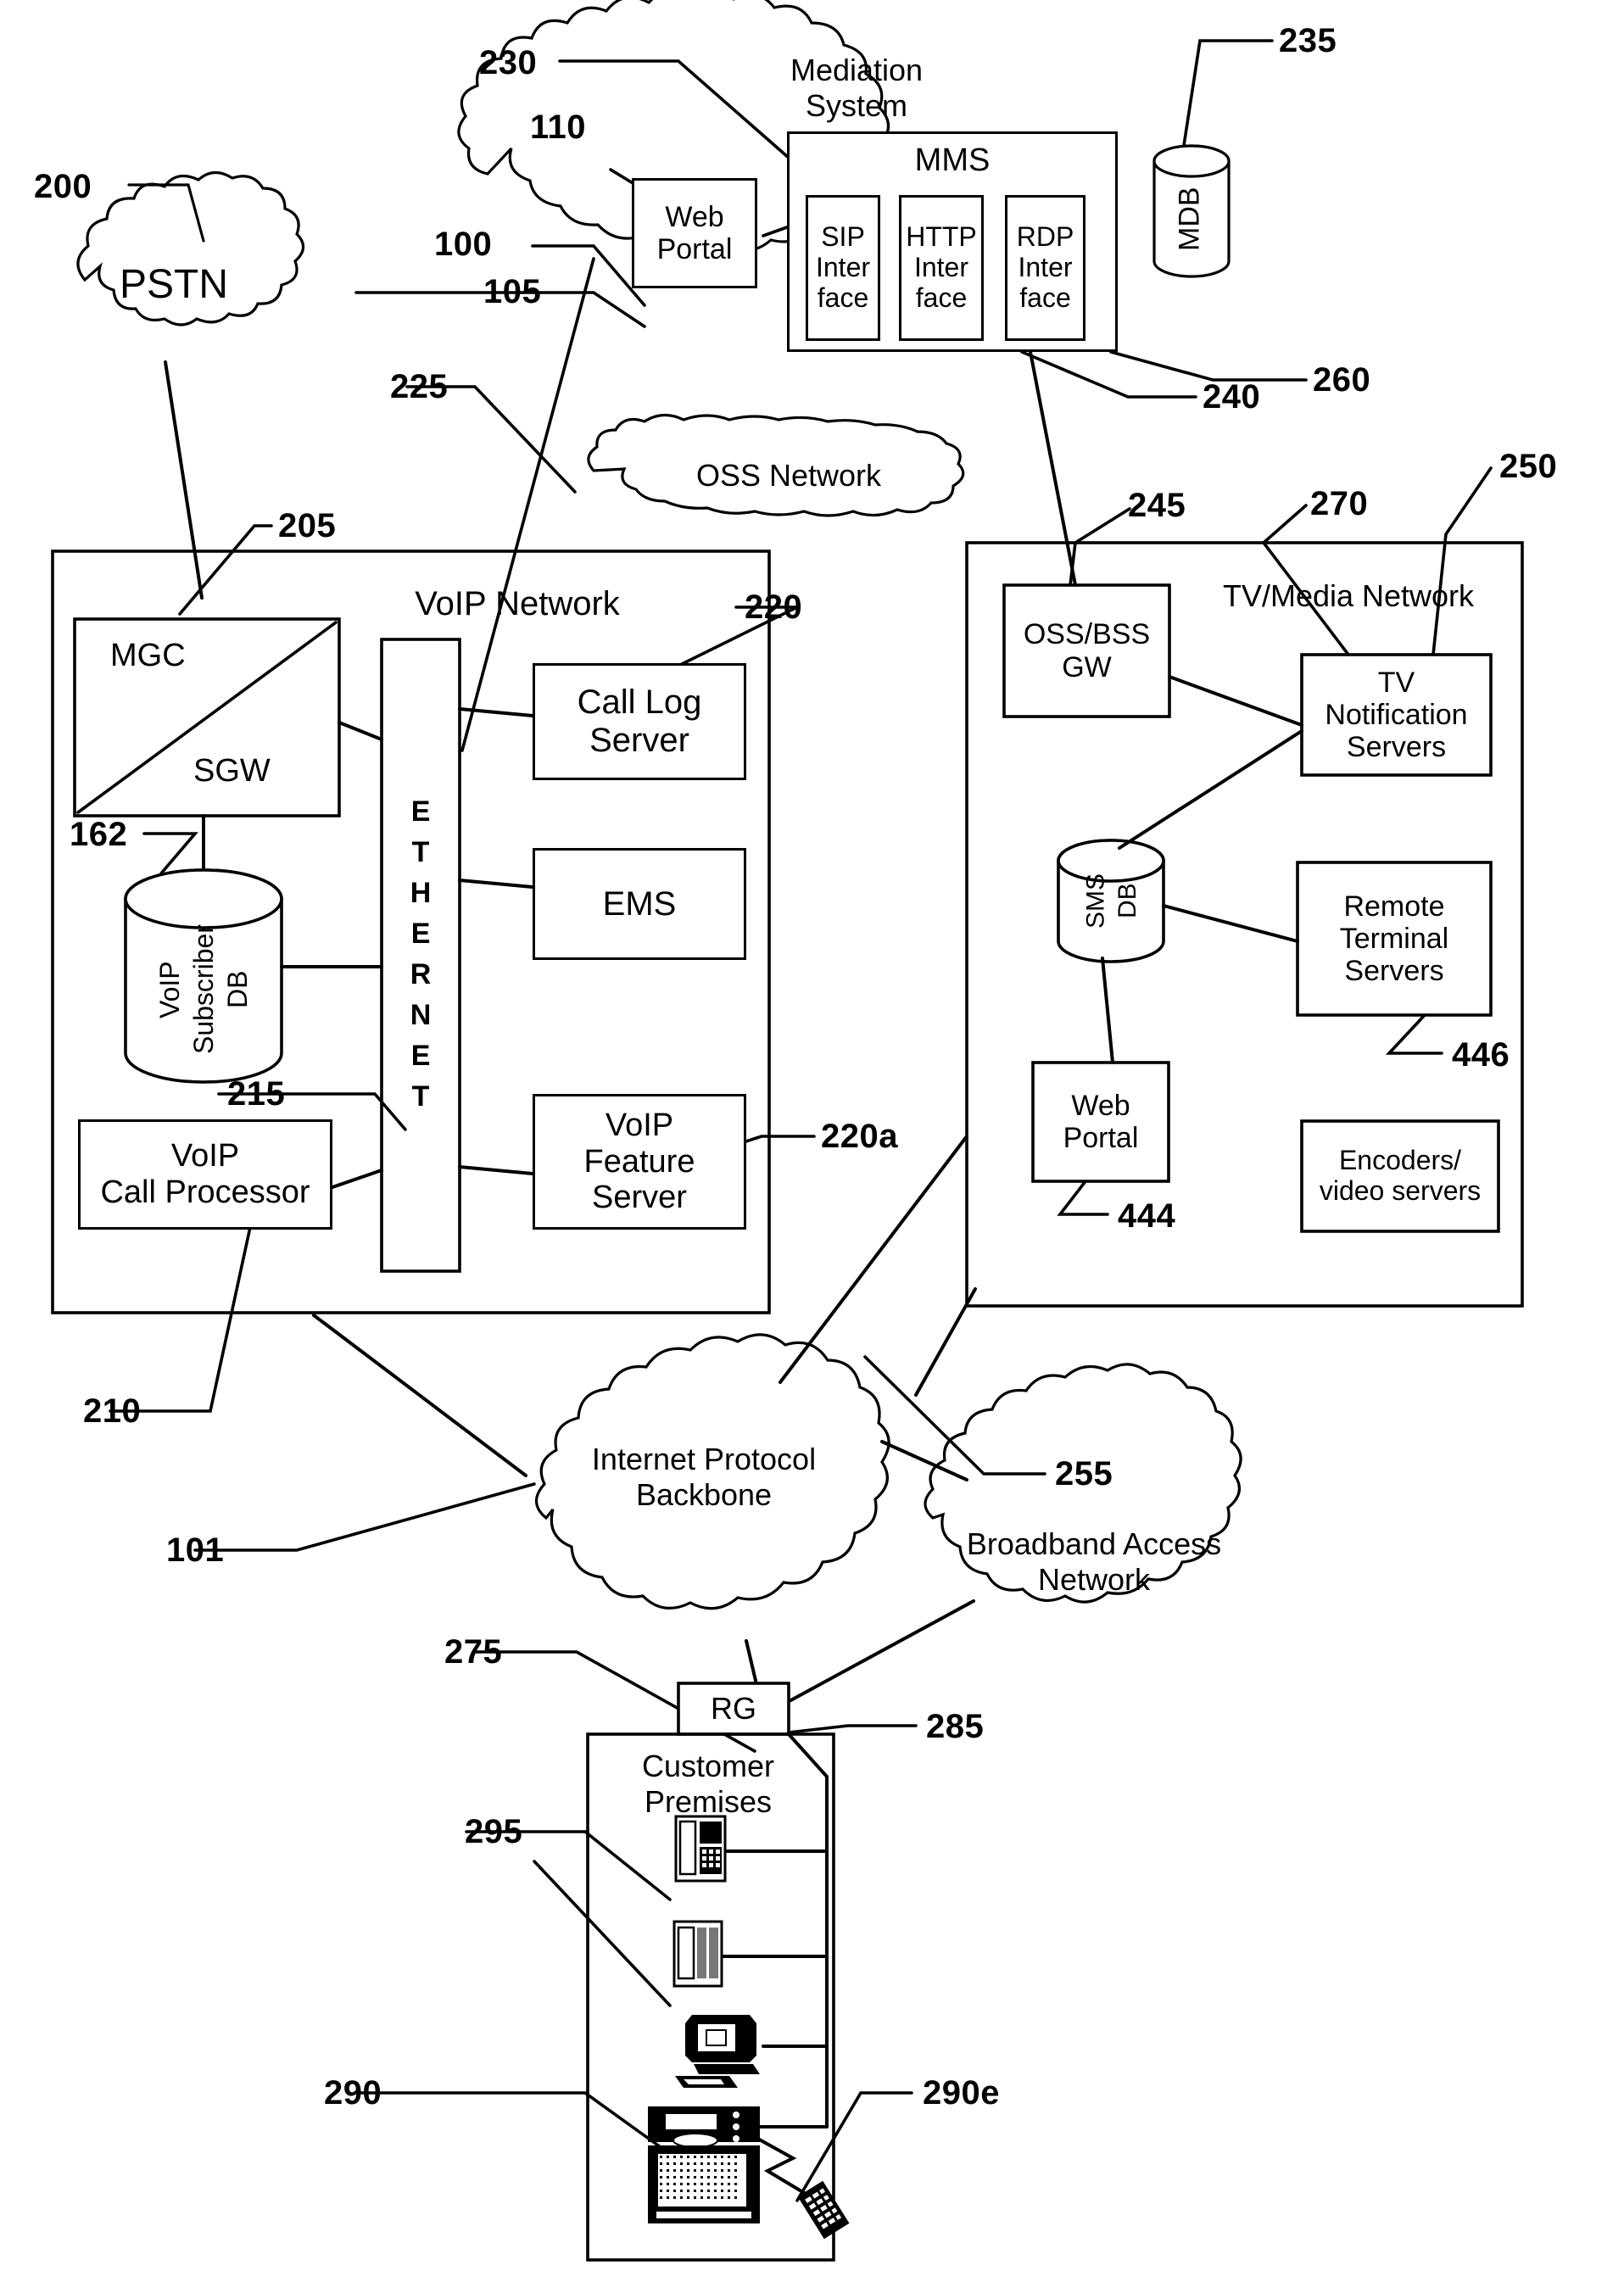  Describe the element at coordinates (774, 607) in the screenshot. I see `ref-220: 220` at that location.